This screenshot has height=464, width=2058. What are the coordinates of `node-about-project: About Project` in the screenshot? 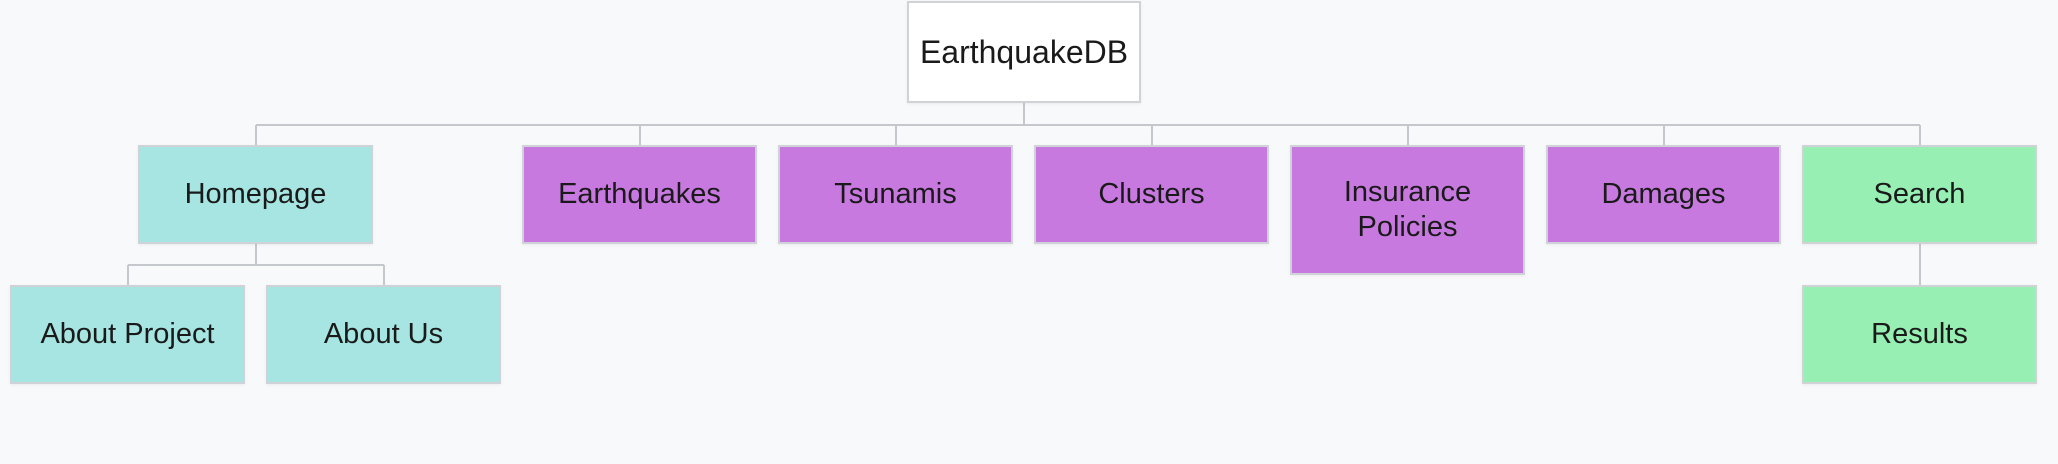 It's located at (127, 334).